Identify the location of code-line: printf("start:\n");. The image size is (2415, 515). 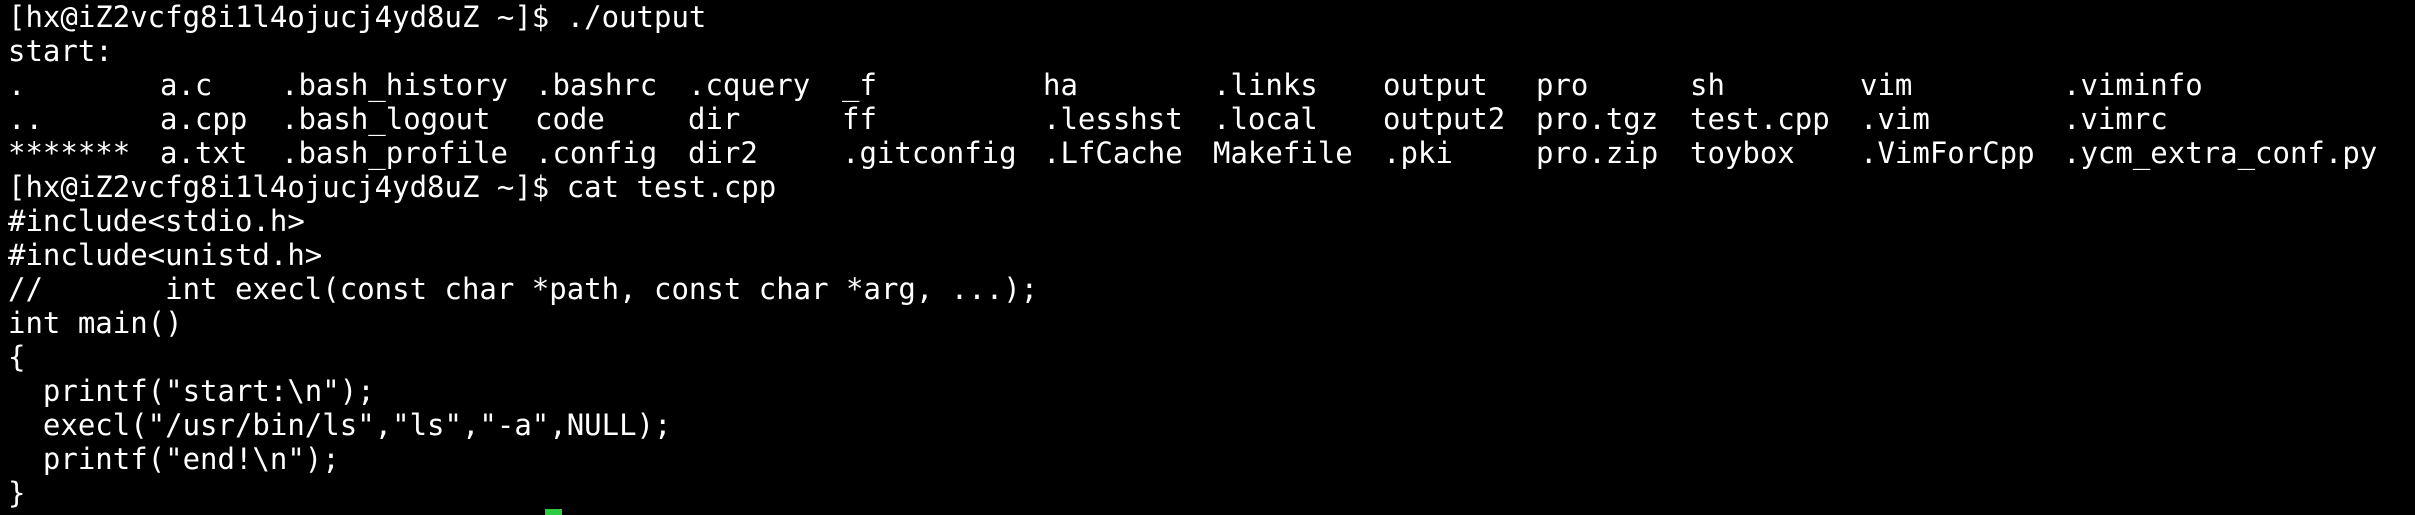
(191, 391).